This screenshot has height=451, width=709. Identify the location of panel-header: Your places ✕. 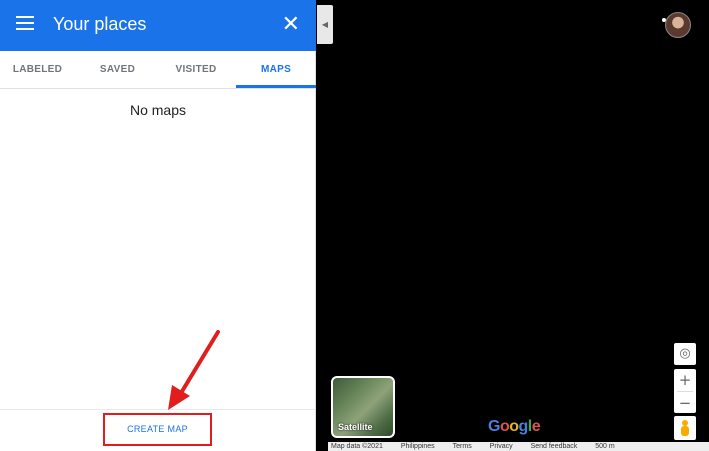
(158, 25).